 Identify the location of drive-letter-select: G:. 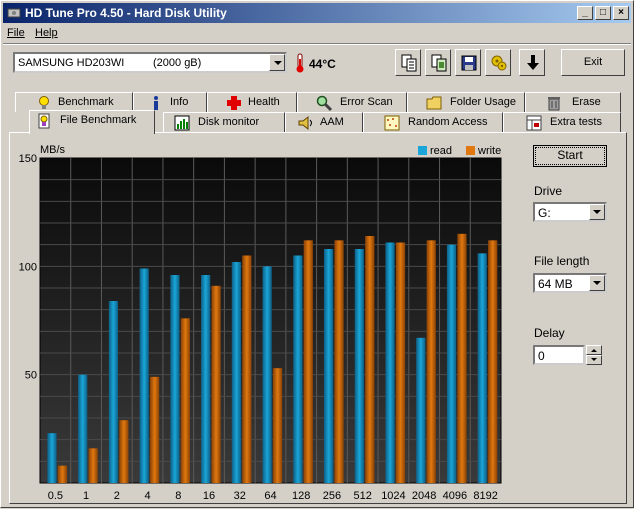
(570, 212).